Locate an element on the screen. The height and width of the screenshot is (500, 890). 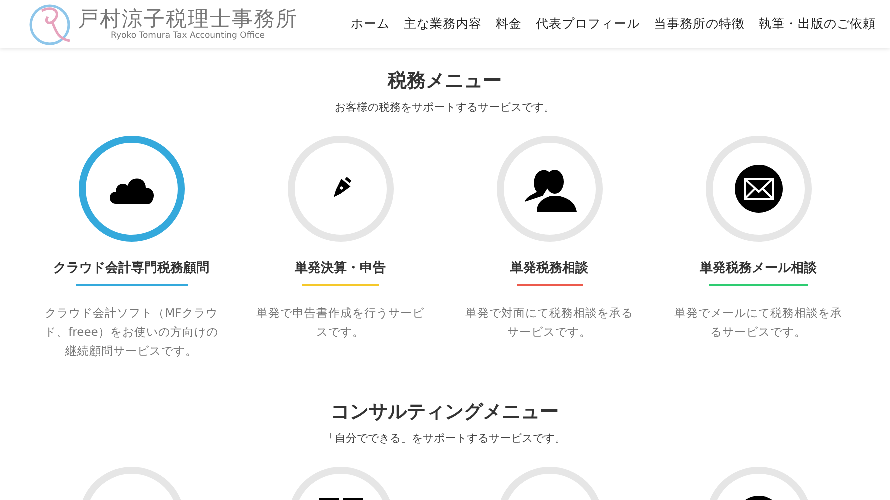
nav-link: 当事務所の特徴 is located at coordinates (699, 24).